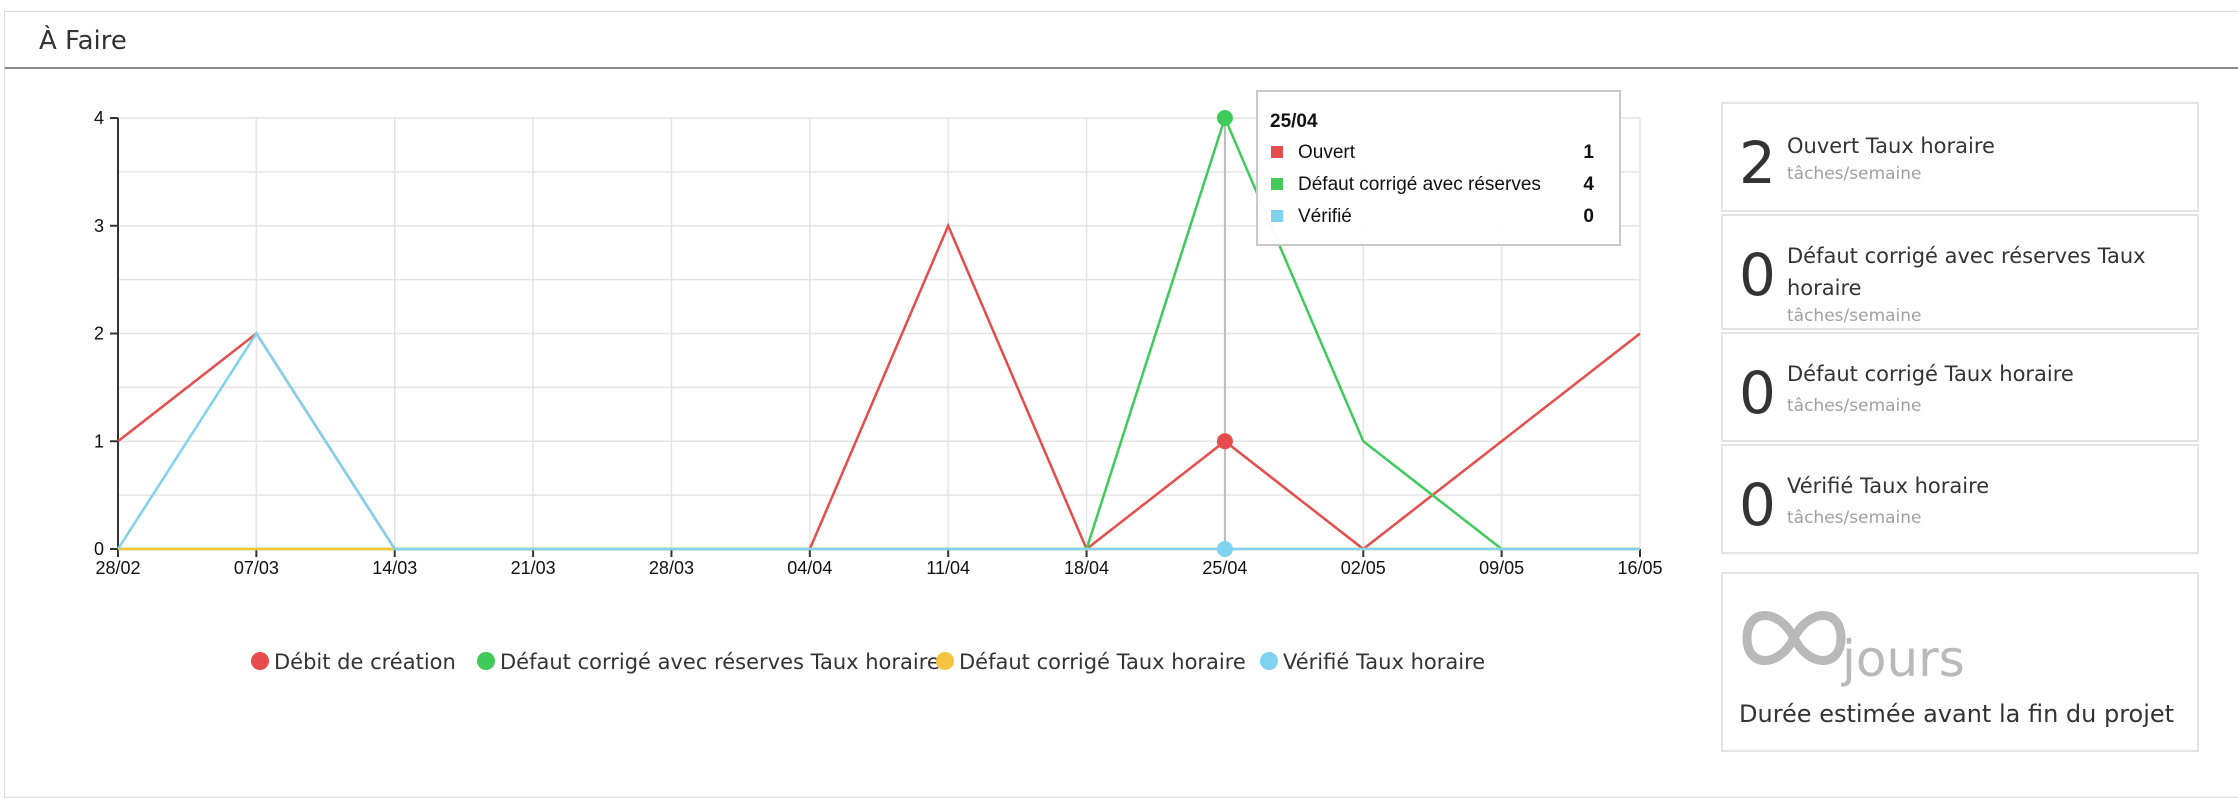 This screenshot has height=798, width=2238. What do you see at coordinates (99, 334) in the screenshot?
I see `y-tick-label: 2` at bounding box center [99, 334].